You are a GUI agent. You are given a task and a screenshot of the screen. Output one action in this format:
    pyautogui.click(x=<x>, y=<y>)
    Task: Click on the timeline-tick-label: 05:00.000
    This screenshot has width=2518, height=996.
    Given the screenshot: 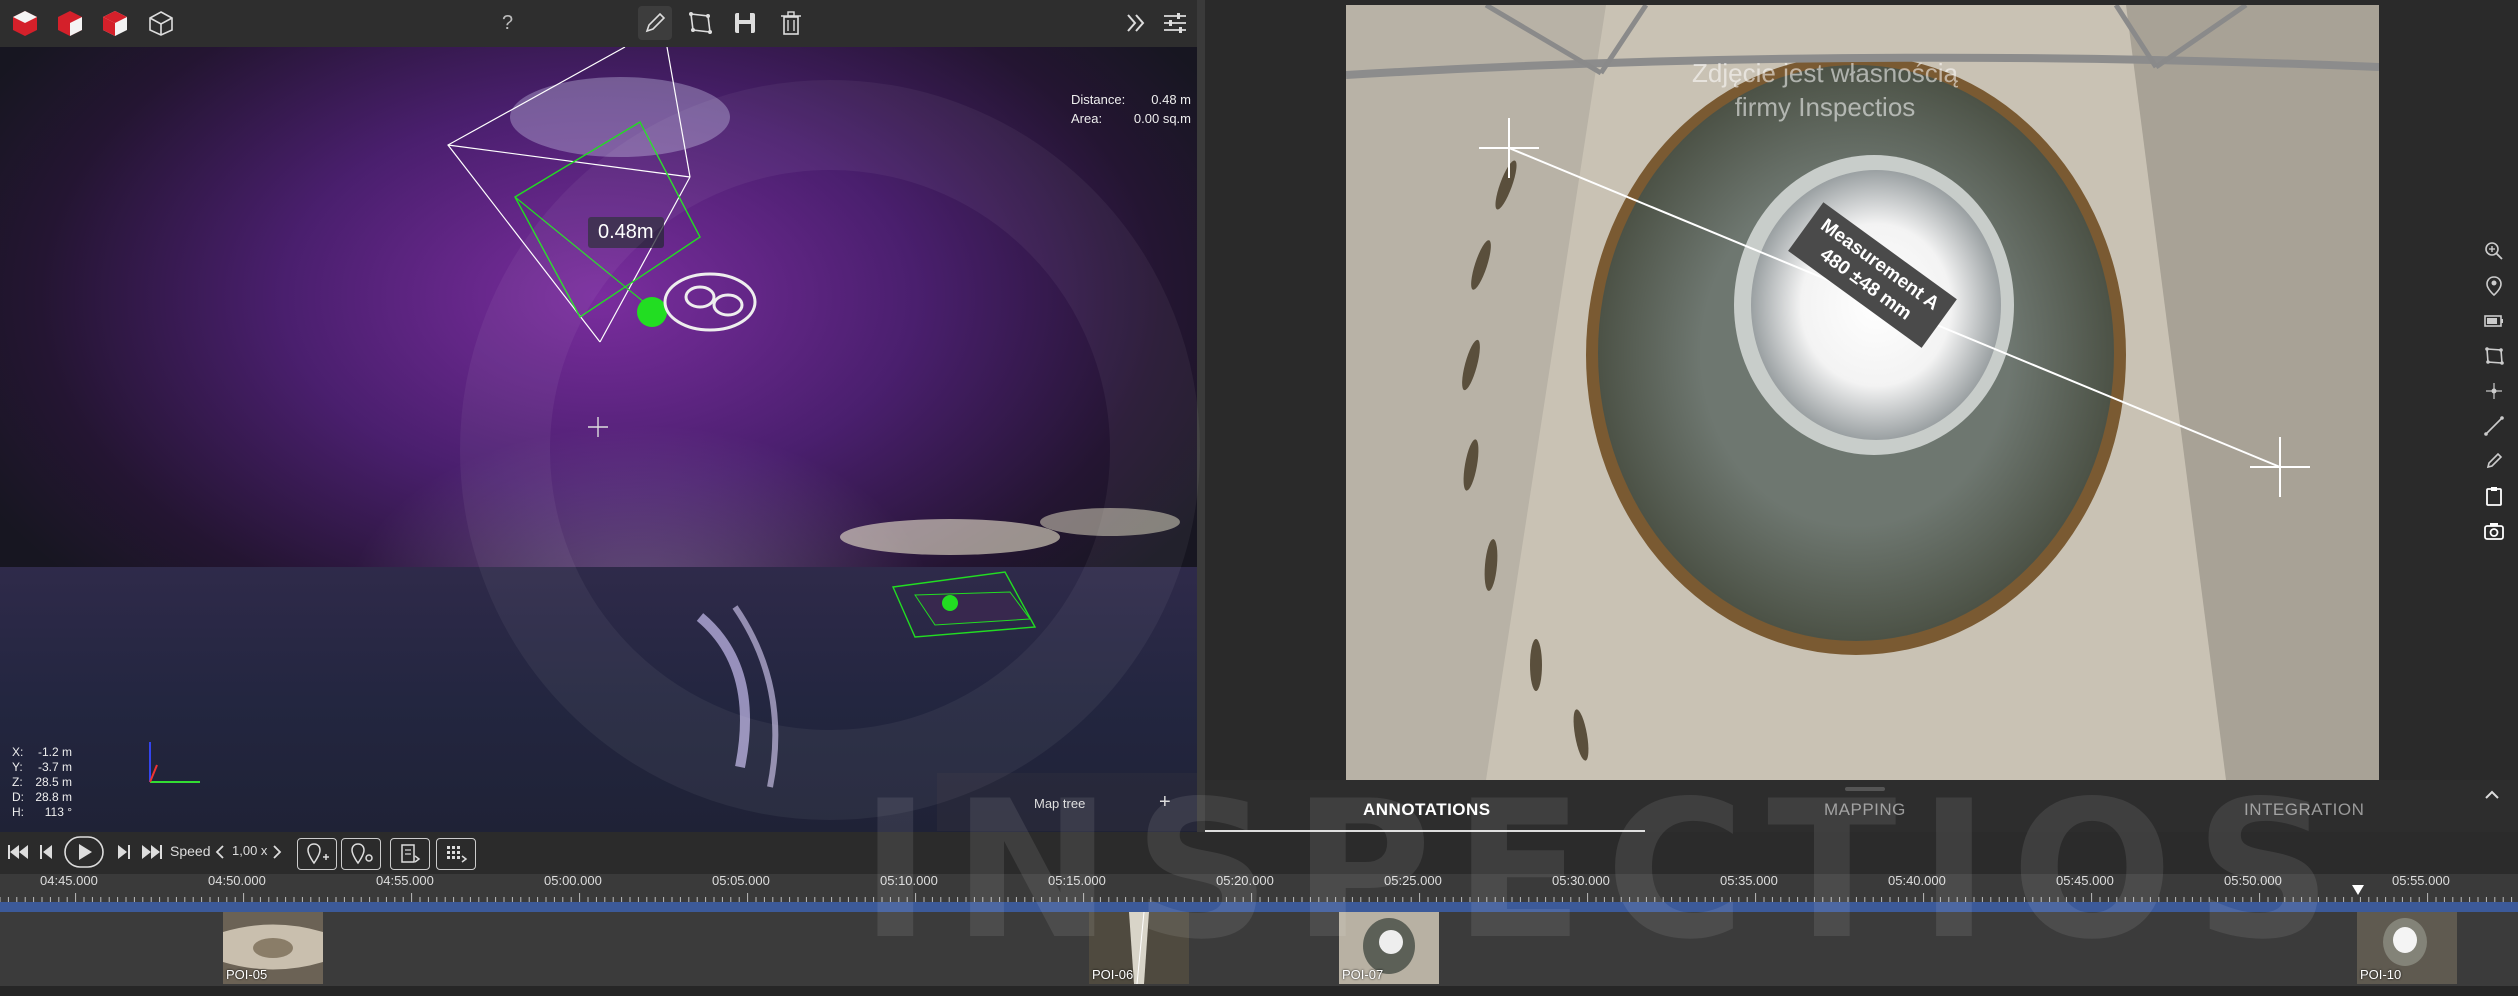 What is the action you would take?
    pyautogui.click(x=573, y=880)
    